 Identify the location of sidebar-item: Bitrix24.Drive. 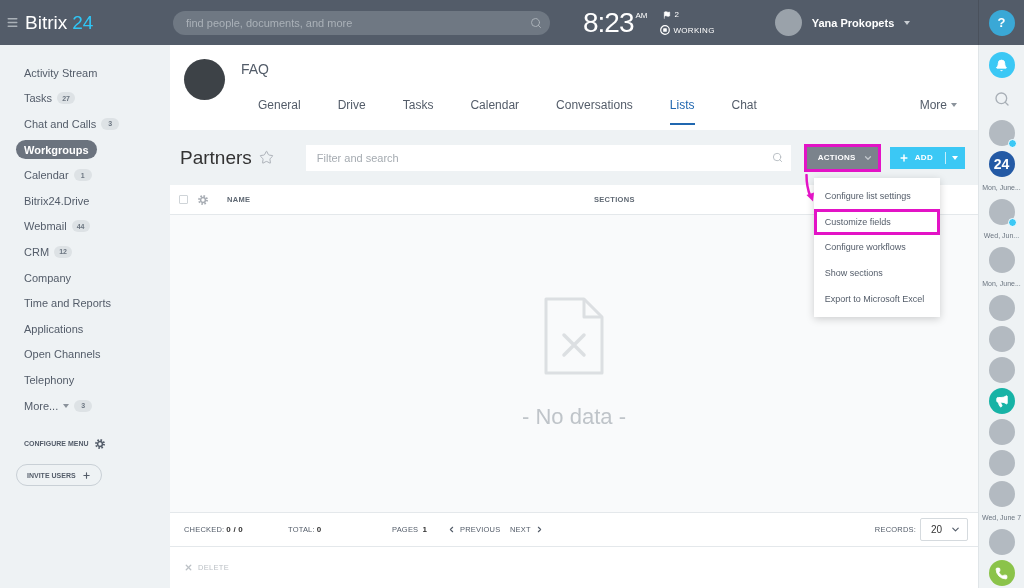
(57, 201).